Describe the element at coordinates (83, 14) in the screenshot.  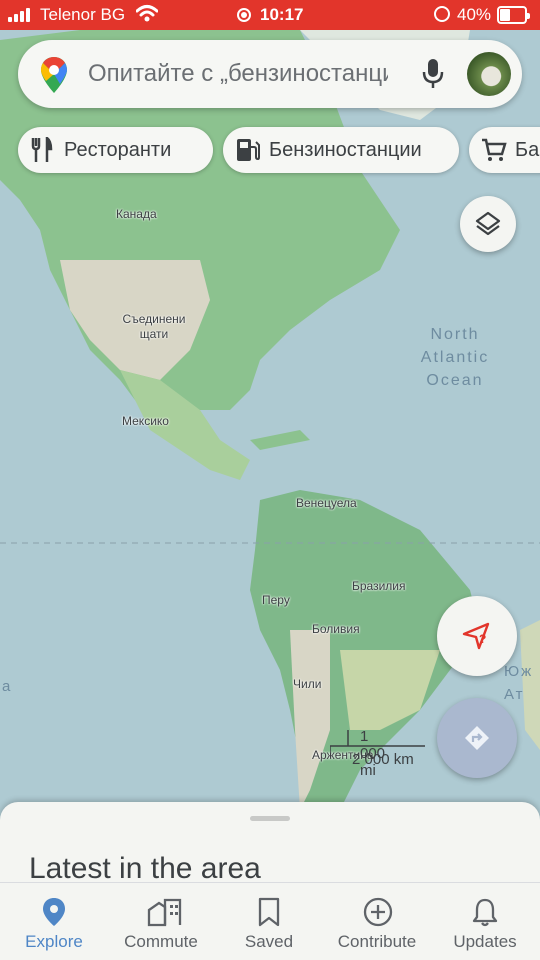
I see `carrier-name: Telenor BG` at that location.